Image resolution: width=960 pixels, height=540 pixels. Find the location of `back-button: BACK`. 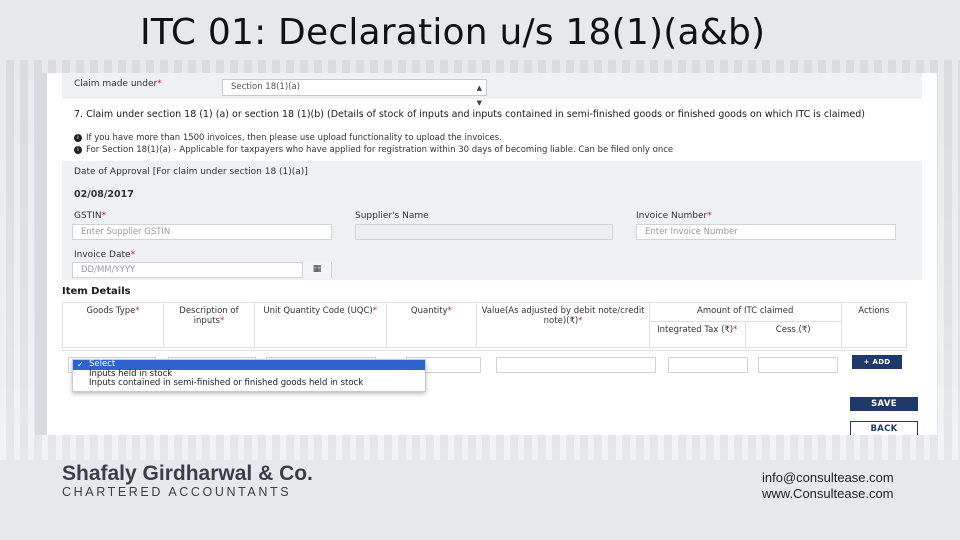

back-button: BACK is located at coordinates (884, 428).